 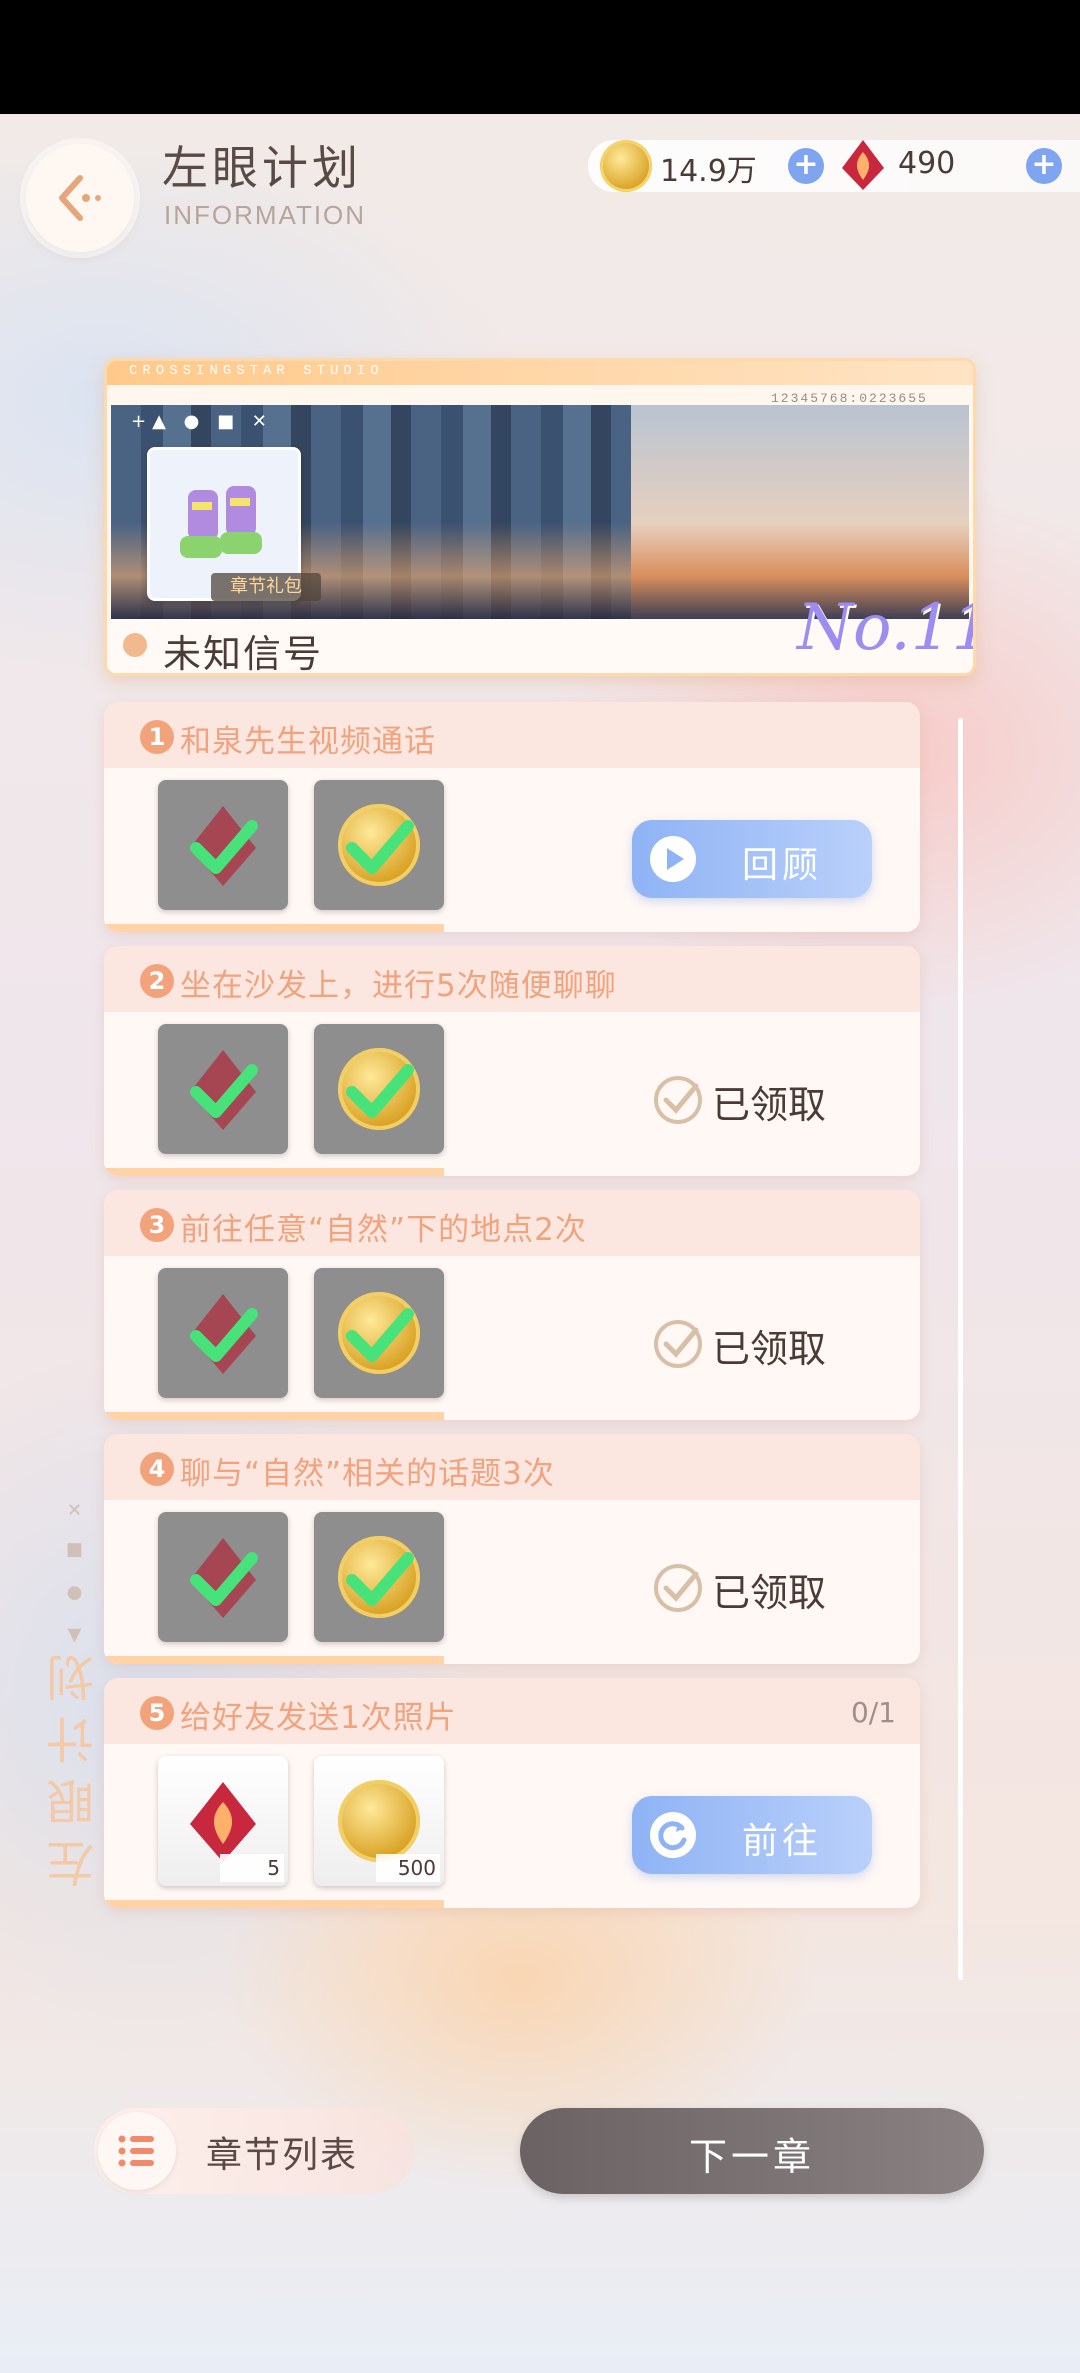 I want to click on task-number: 3, so click(x=157, y=1225).